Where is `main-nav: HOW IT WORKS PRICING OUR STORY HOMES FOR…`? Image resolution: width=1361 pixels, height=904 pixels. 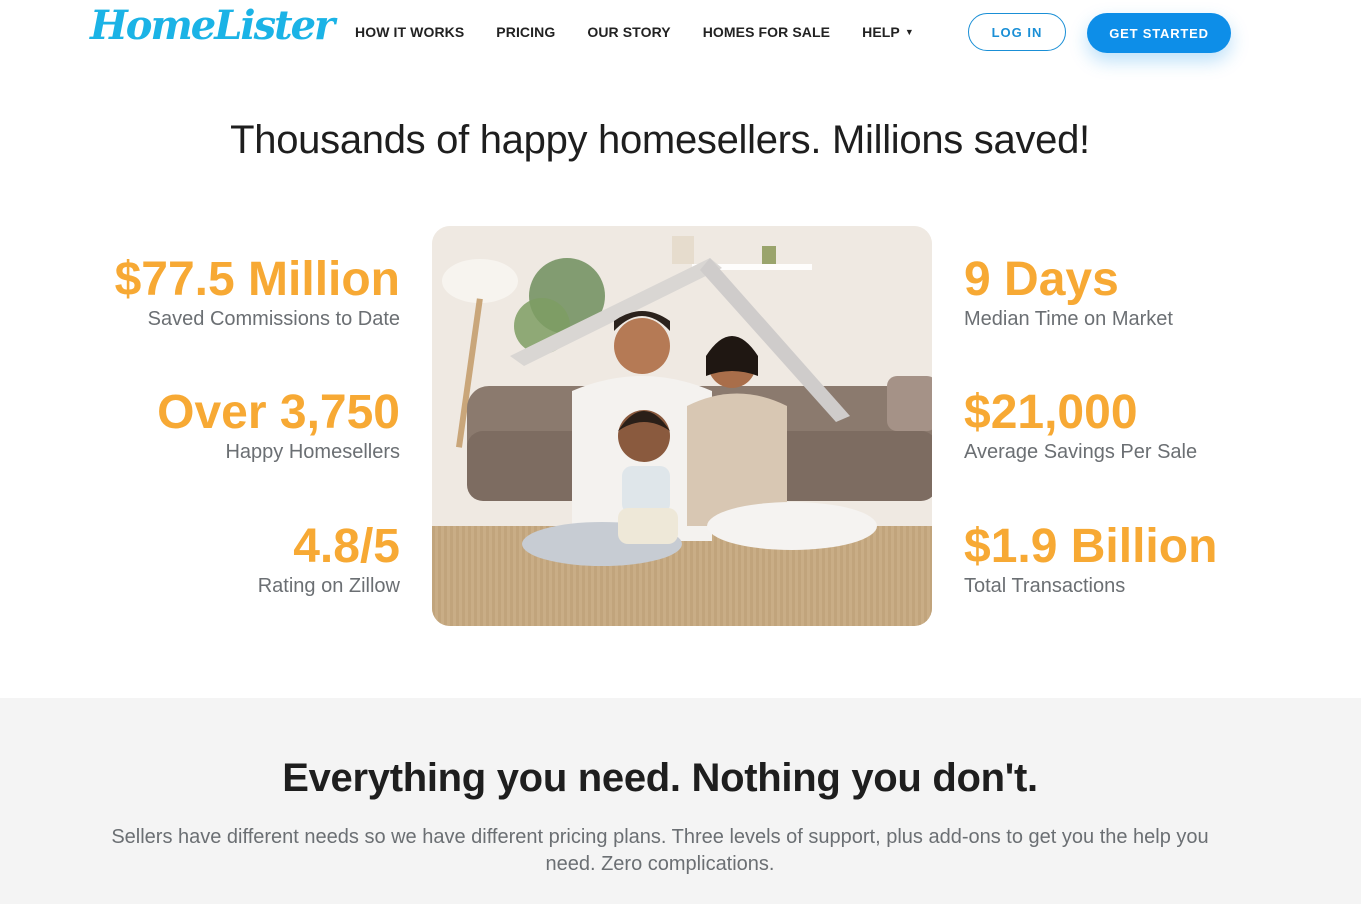
main-nav: HOW IT WORKS PRICING OUR STORY HOMES FOR… is located at coordinates (650, 32).